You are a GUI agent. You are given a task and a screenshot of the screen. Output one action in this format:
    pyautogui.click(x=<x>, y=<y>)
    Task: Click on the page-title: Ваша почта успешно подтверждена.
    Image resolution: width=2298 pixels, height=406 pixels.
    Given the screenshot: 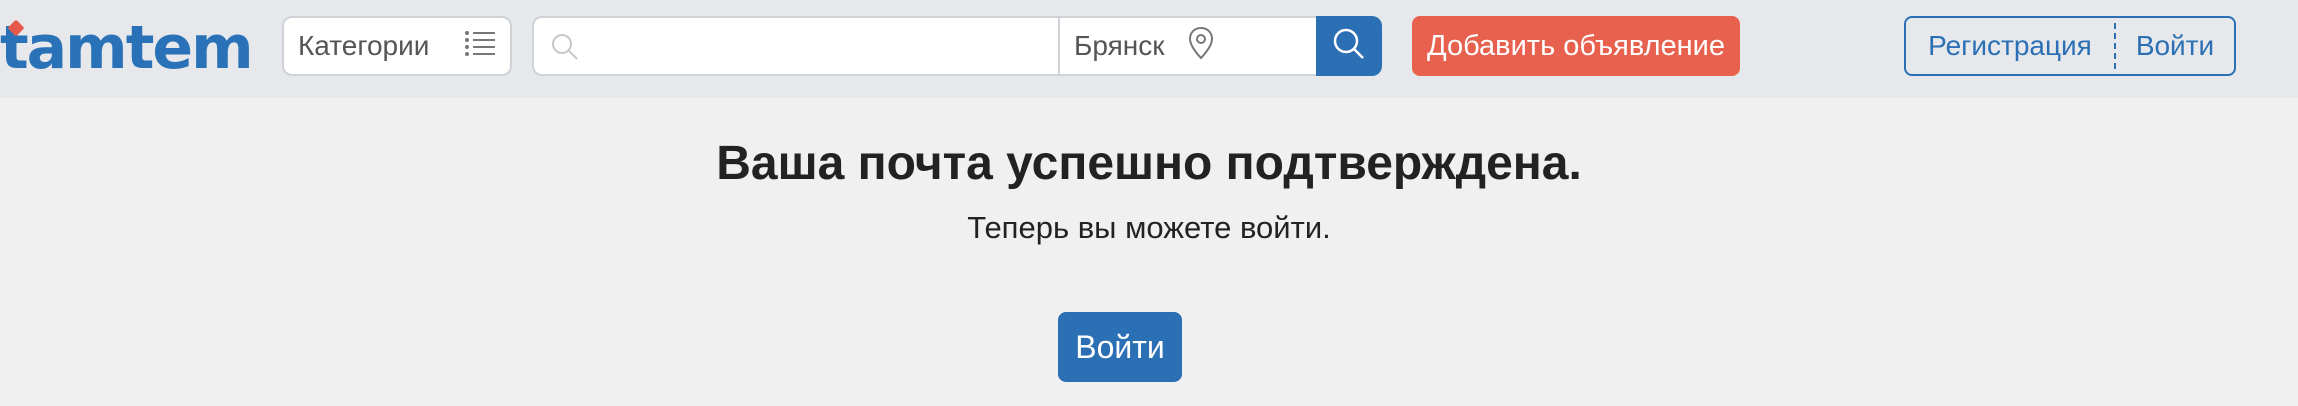 What is the action you would take?
    pyautogui.click(x=1149, y=163)
    